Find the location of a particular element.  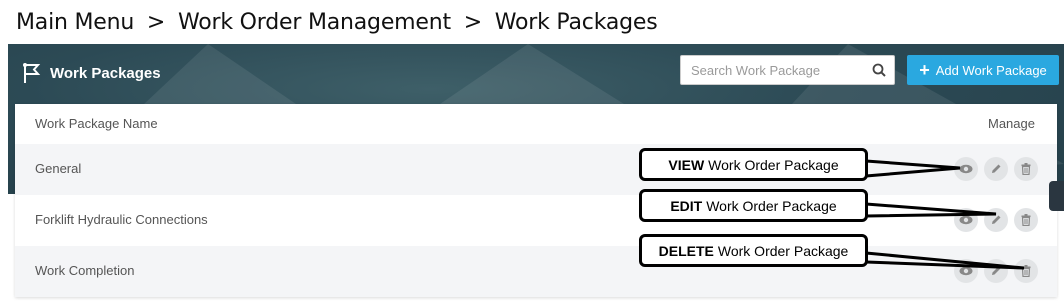

page-title-text: Work Packages is located at coordinates (105, 73).